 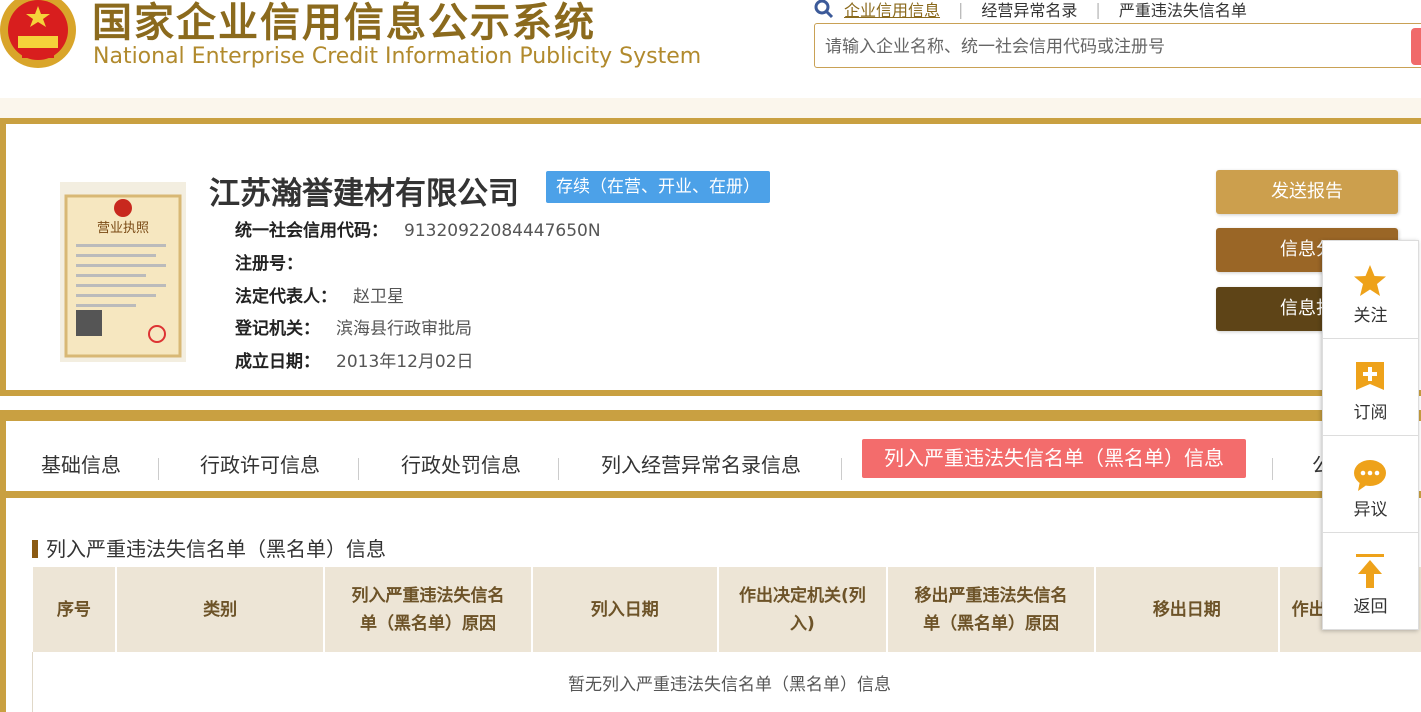 What do you see at coordinates (1370, 376) in the screenshot?
I see `bookmark-add-icon` at bounding box center [1370, 376].